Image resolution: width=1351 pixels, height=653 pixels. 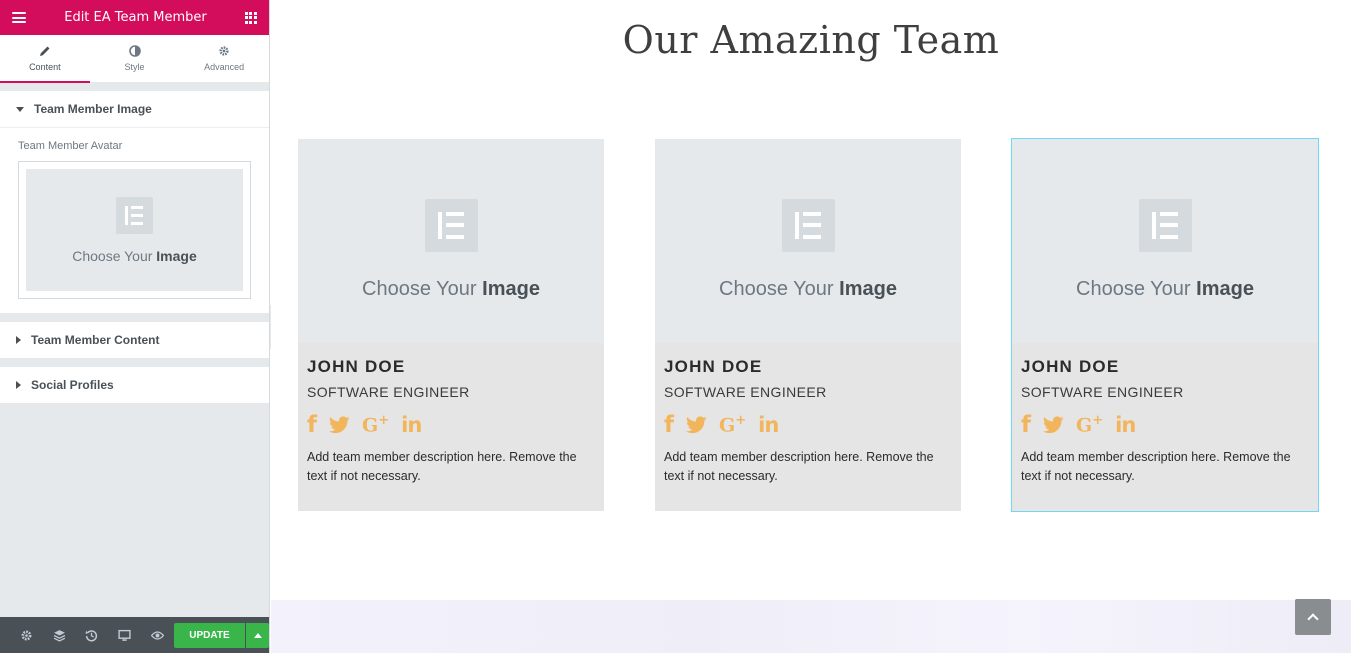 I want to click on panel-footer: UPDATE, so click(x=135, y=635).